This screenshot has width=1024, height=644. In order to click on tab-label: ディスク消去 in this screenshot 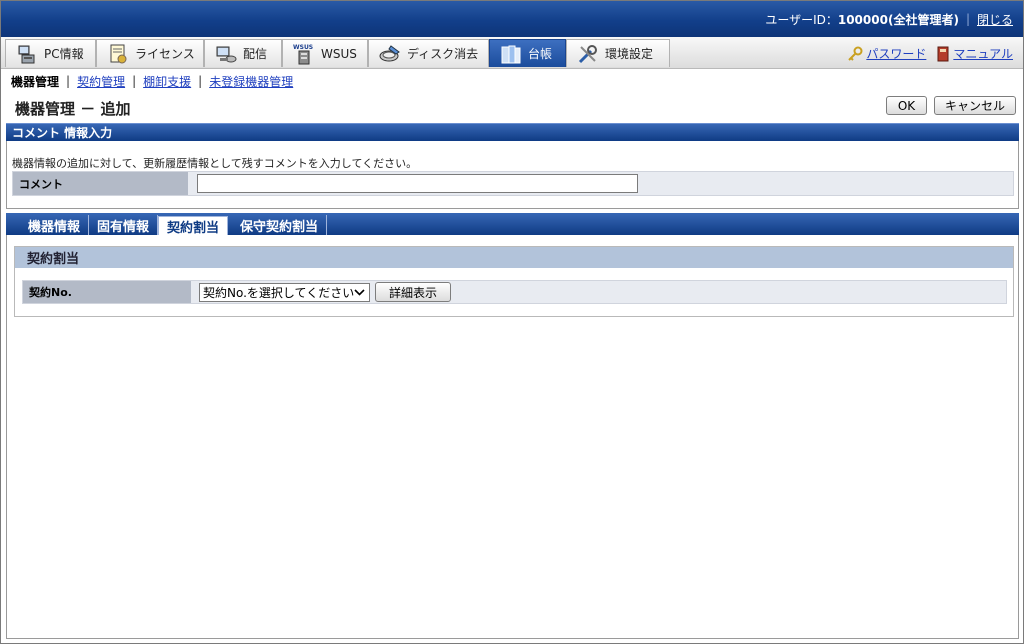, I will do `click(443, 54)`.